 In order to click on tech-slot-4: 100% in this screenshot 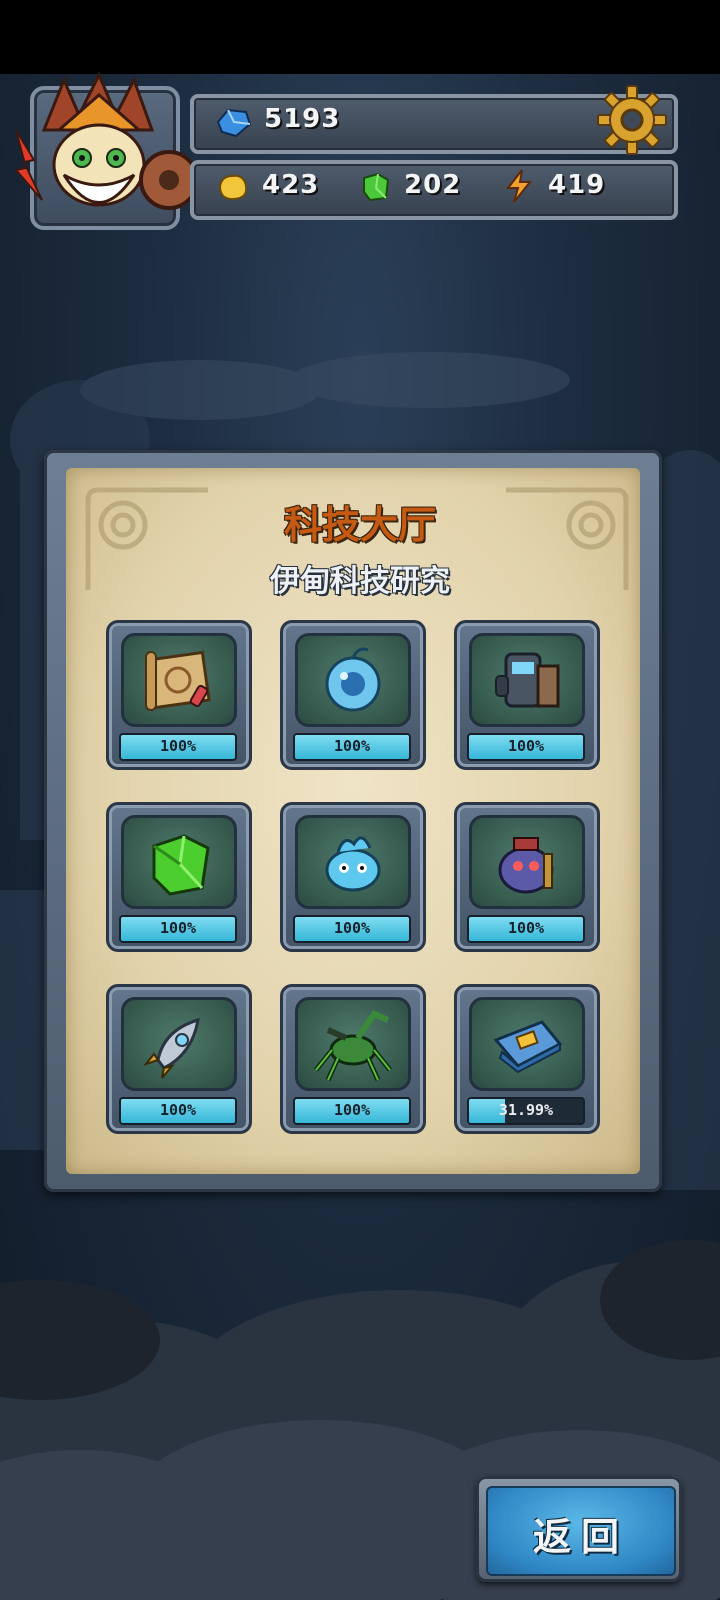, I will do `click(179, 877)`.